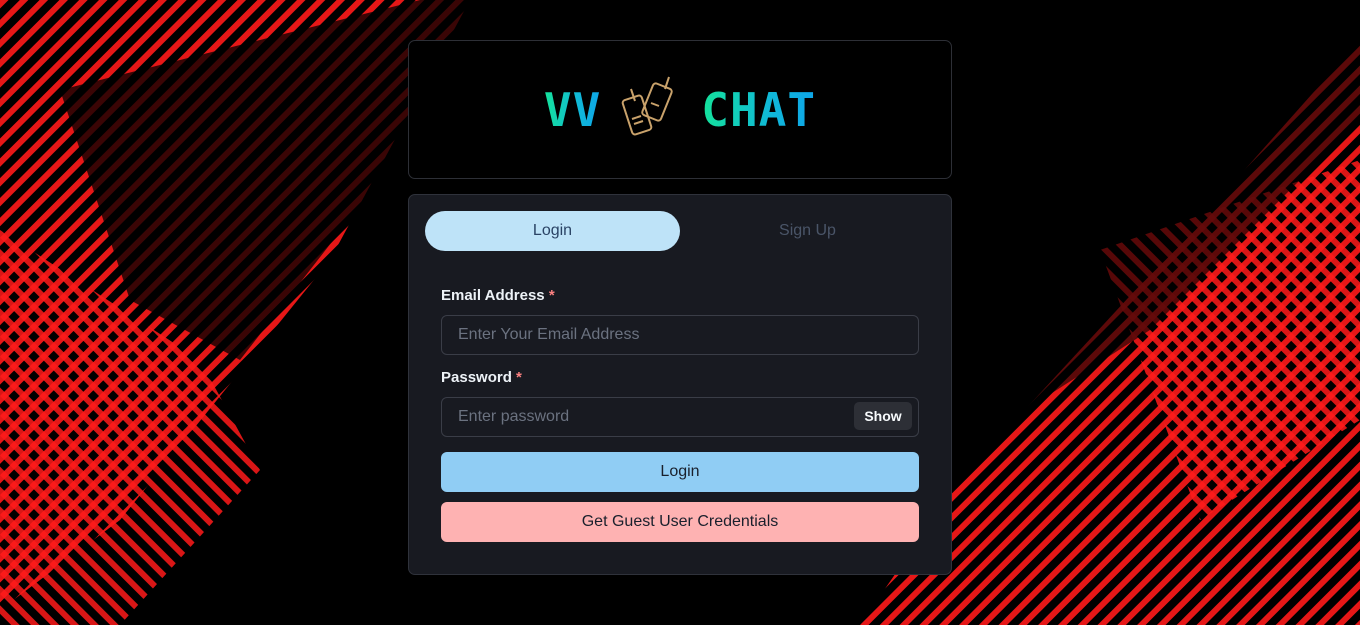 The image size is (1360, 625). What do you see at coordinates (680, 109) in the screenshot?
I see `logo-card: VV CHAT` at bounding box center [680, 109].